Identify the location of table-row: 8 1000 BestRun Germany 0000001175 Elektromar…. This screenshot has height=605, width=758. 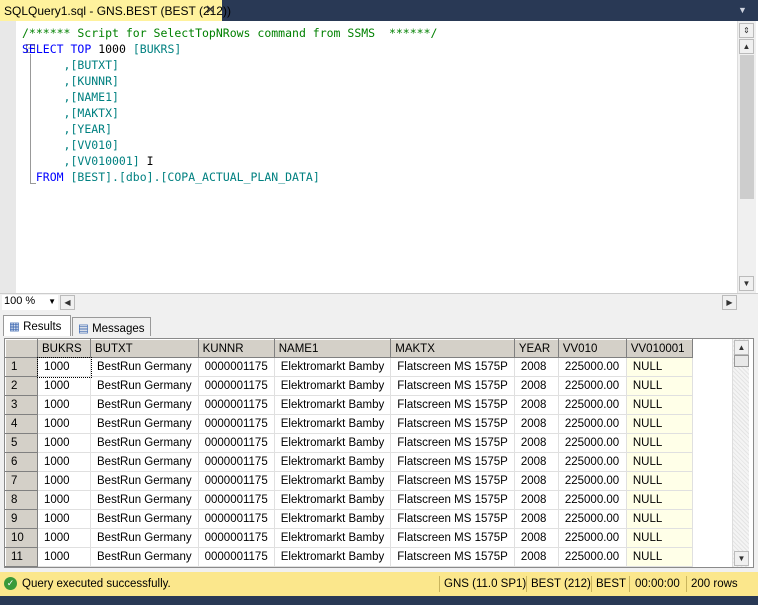
(349, 500).